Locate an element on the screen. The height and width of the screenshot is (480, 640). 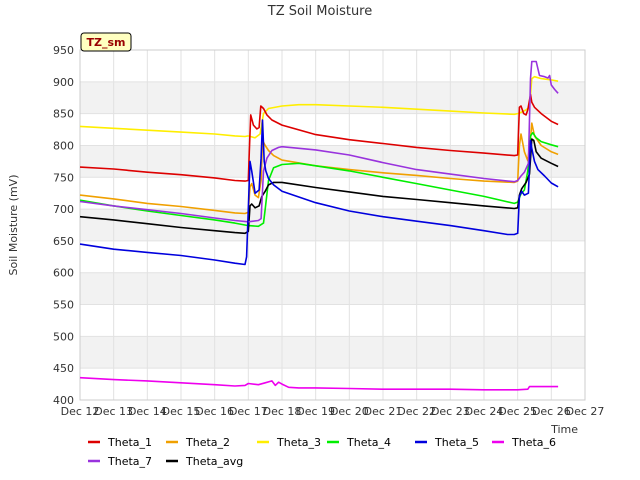
station-badge: TZ_sm is located at coordinates (106, 42).